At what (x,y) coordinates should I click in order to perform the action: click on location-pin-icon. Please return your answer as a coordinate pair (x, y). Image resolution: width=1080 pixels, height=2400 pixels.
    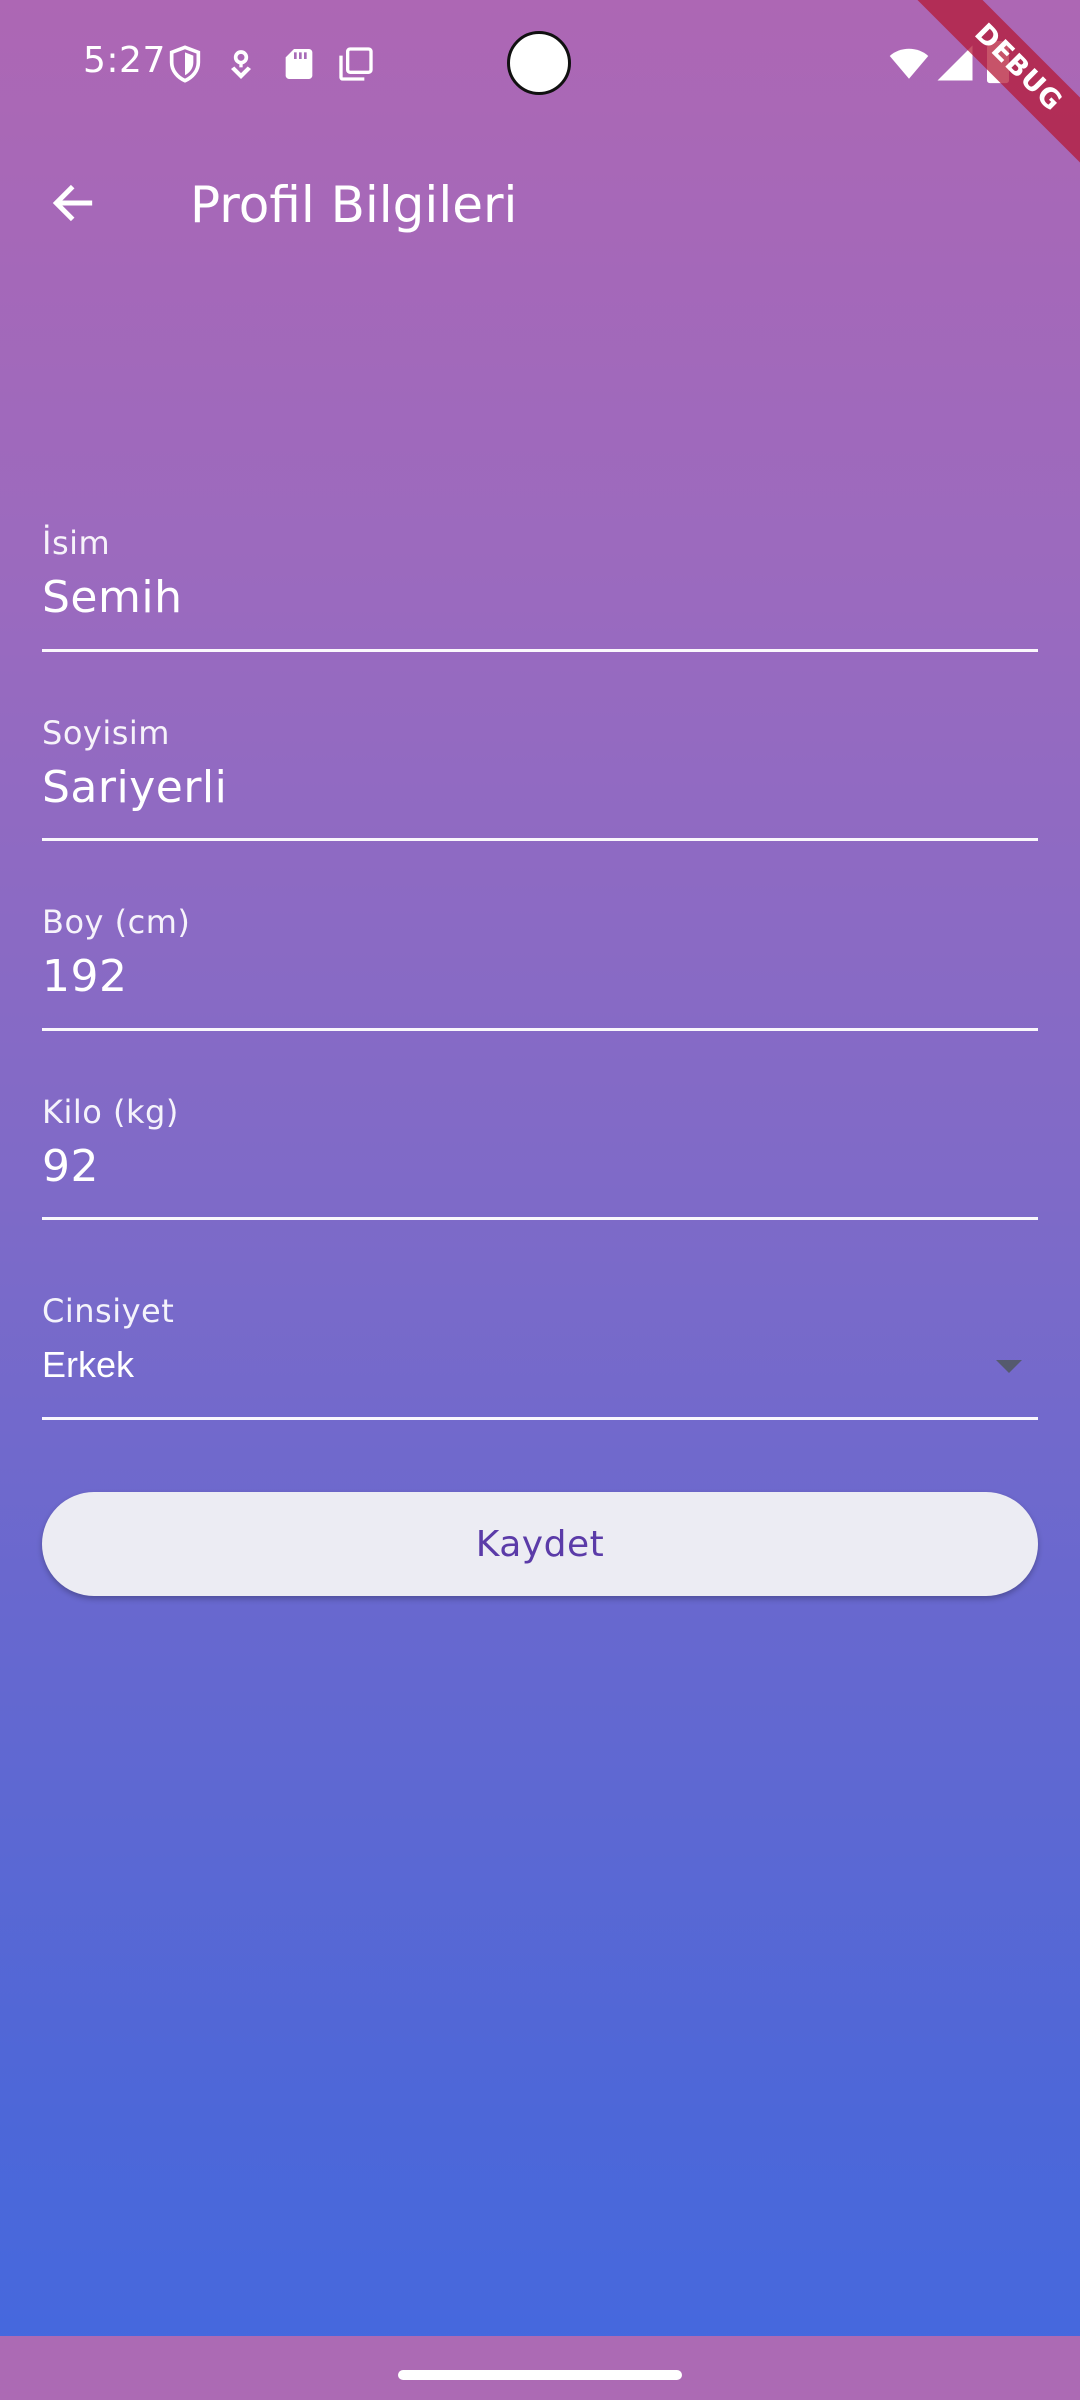
    Looking at the image, I should click on (241, 64).